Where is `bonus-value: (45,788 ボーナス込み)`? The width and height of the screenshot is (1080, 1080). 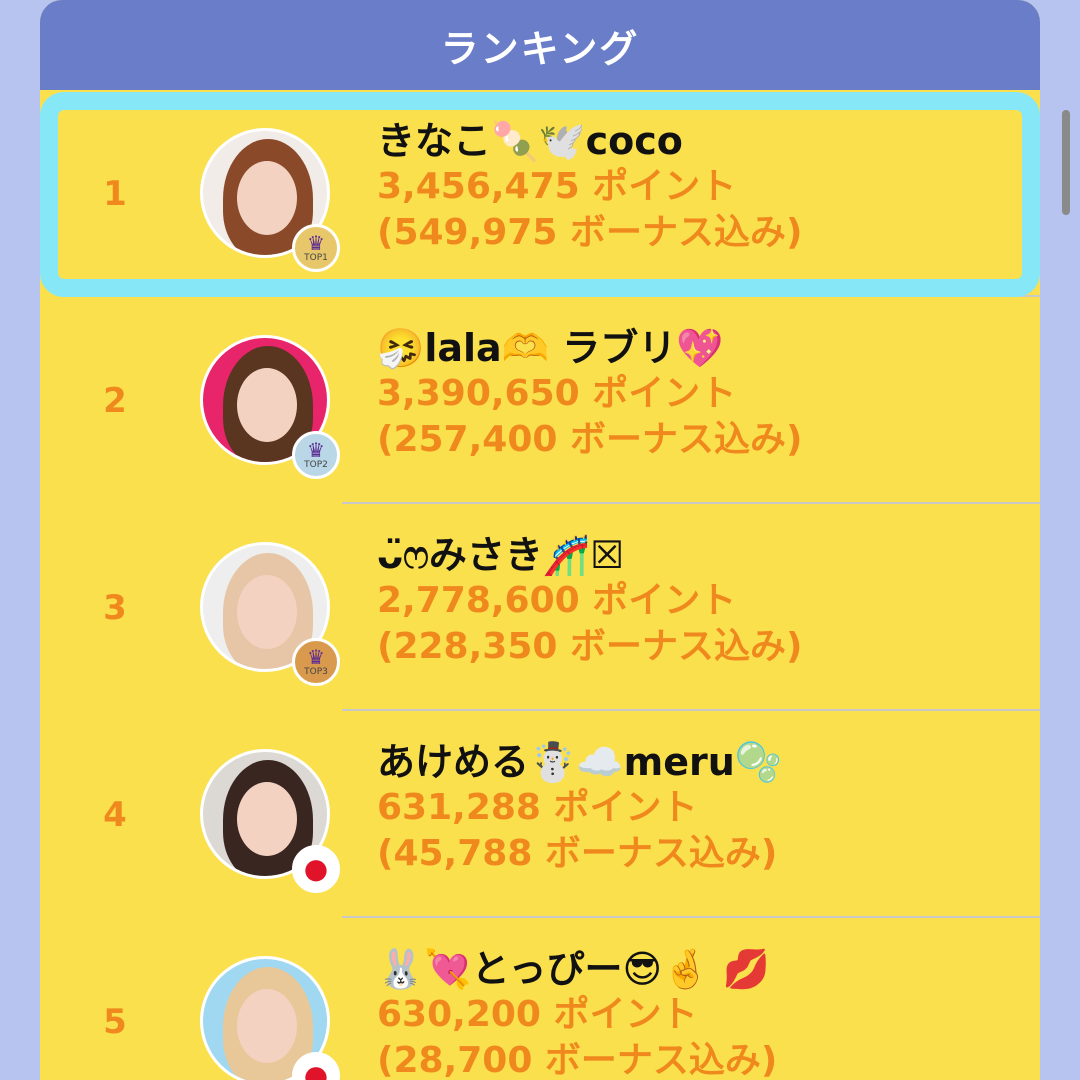 bonus-value: (45,788 ボーナス込み) is located at coordinates (577, 853).